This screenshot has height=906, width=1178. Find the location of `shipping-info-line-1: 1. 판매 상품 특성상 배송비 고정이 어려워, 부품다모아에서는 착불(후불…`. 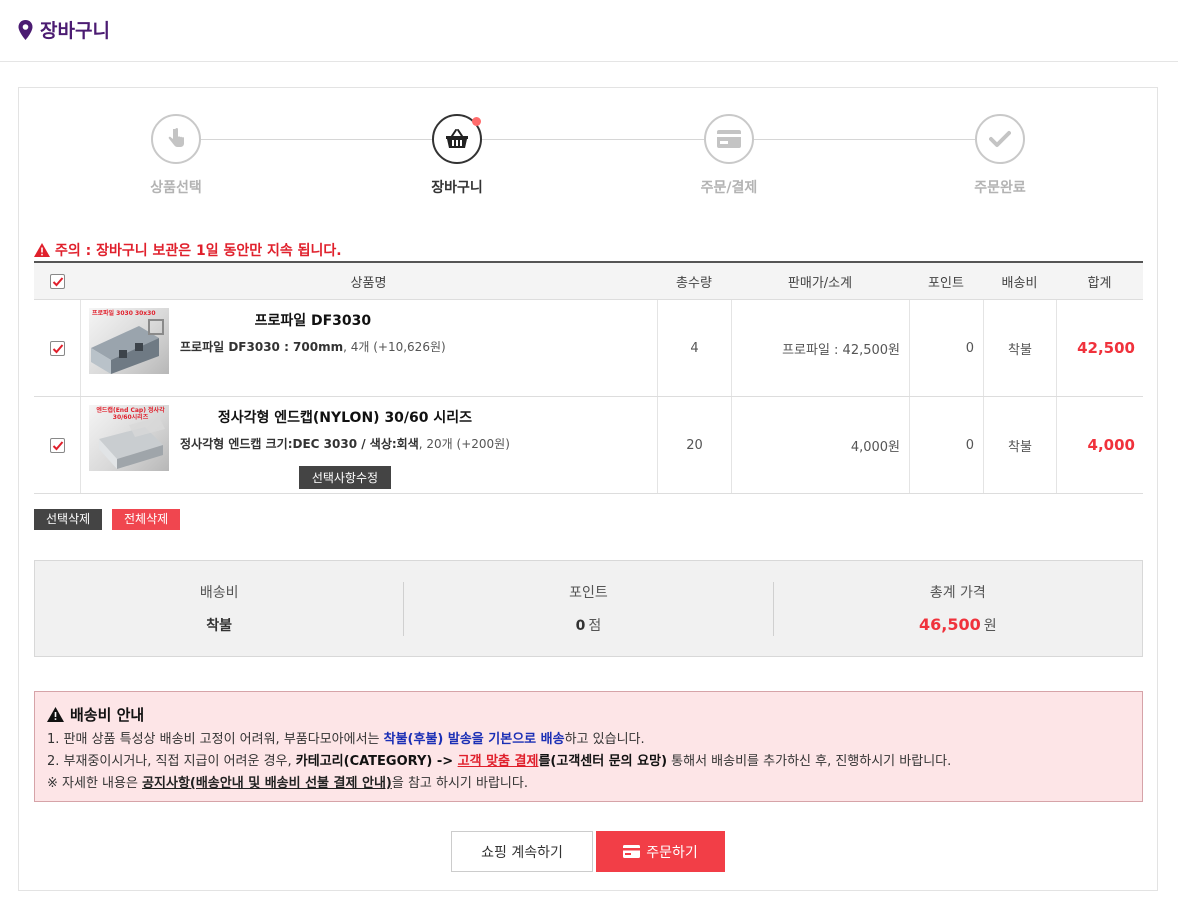

shipping-info-line-1: 1. 판매 상품 특성상 배송비 고정이 어려워, 부품다모아에서는 착불(후불… is located at coordinates (346, 739).